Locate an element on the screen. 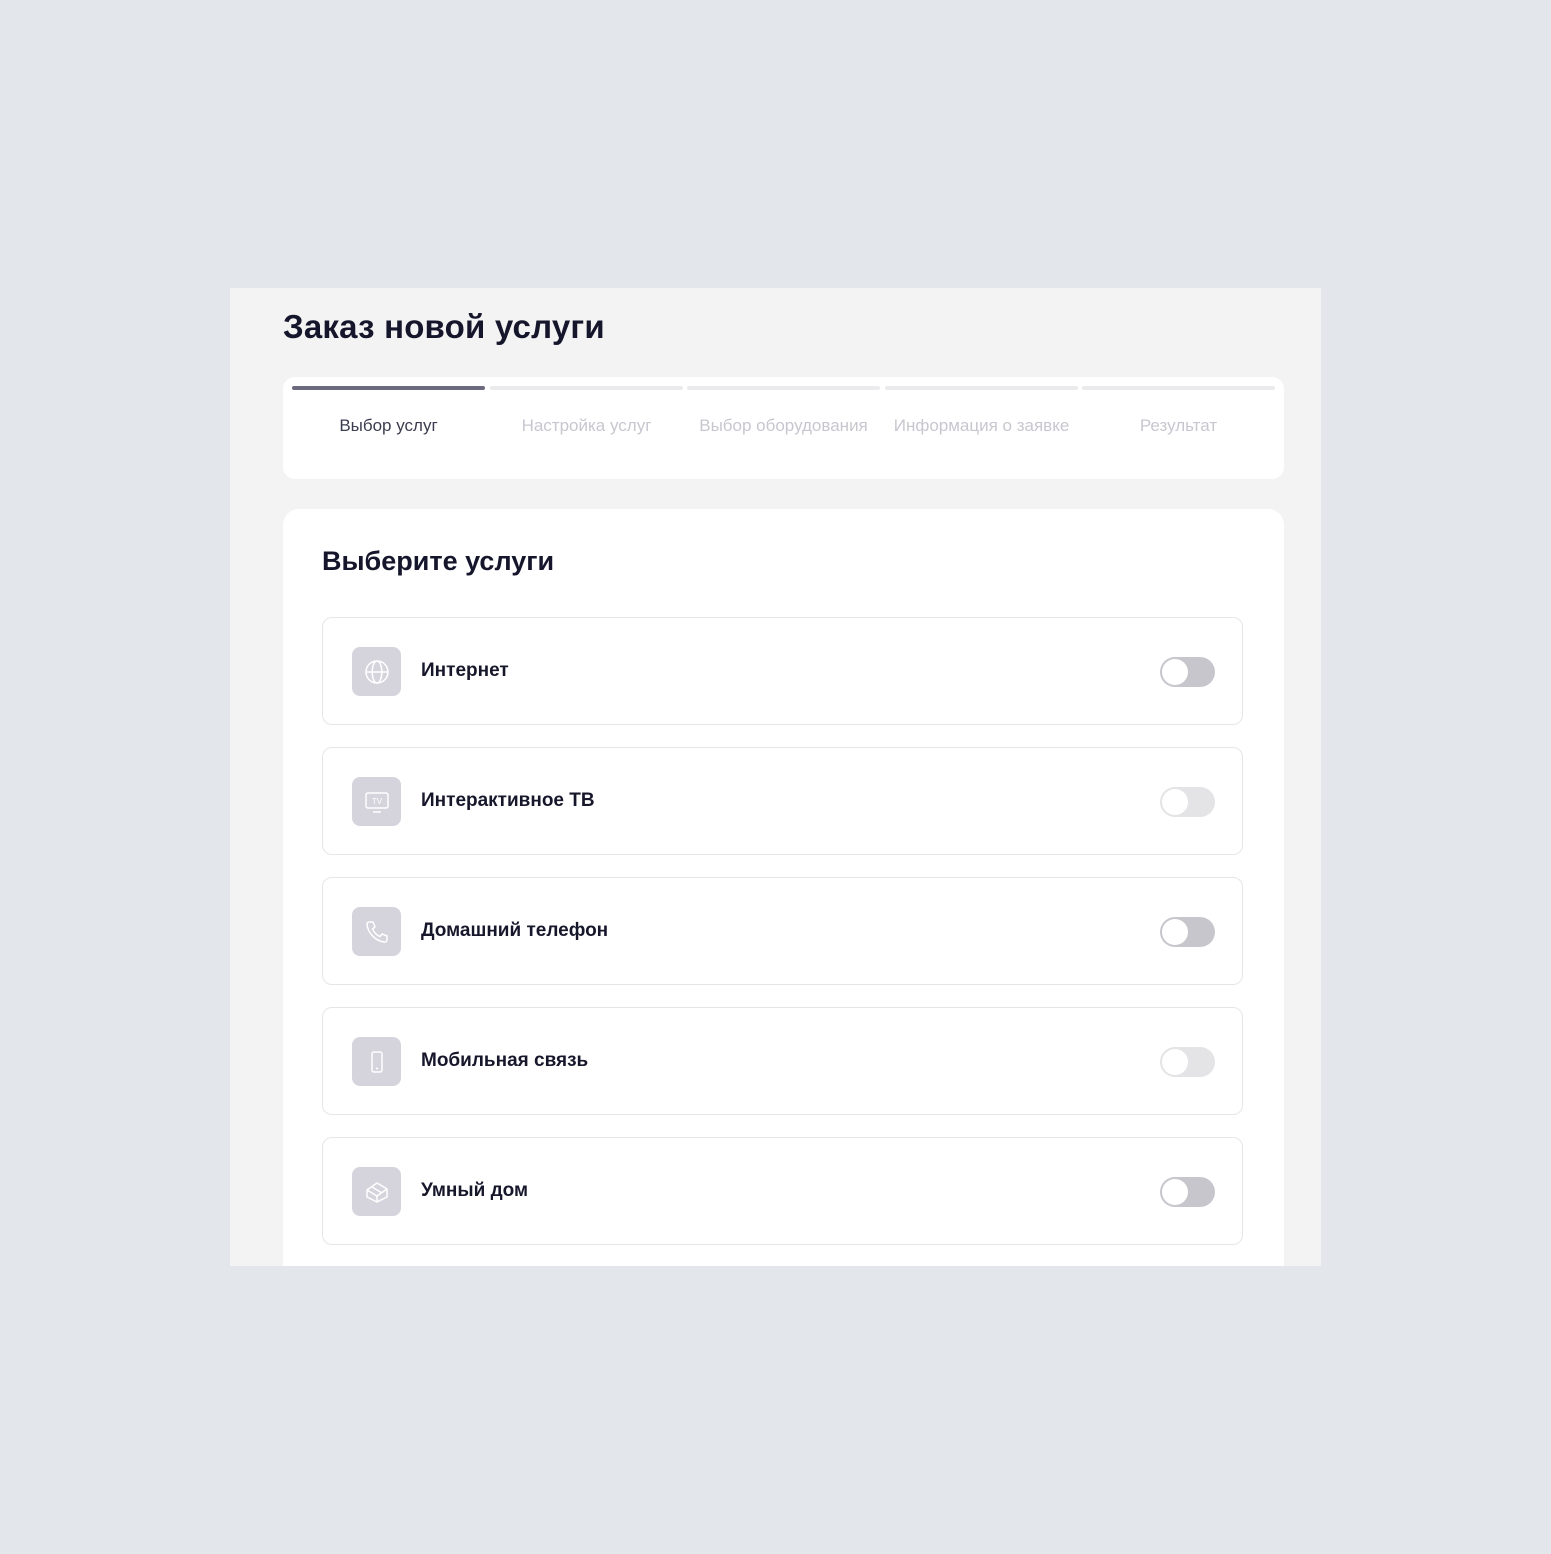 Image resolution: width=1551 pixels, height=1554 pixels. internet-toggle is located at coordinates (1187, 672).